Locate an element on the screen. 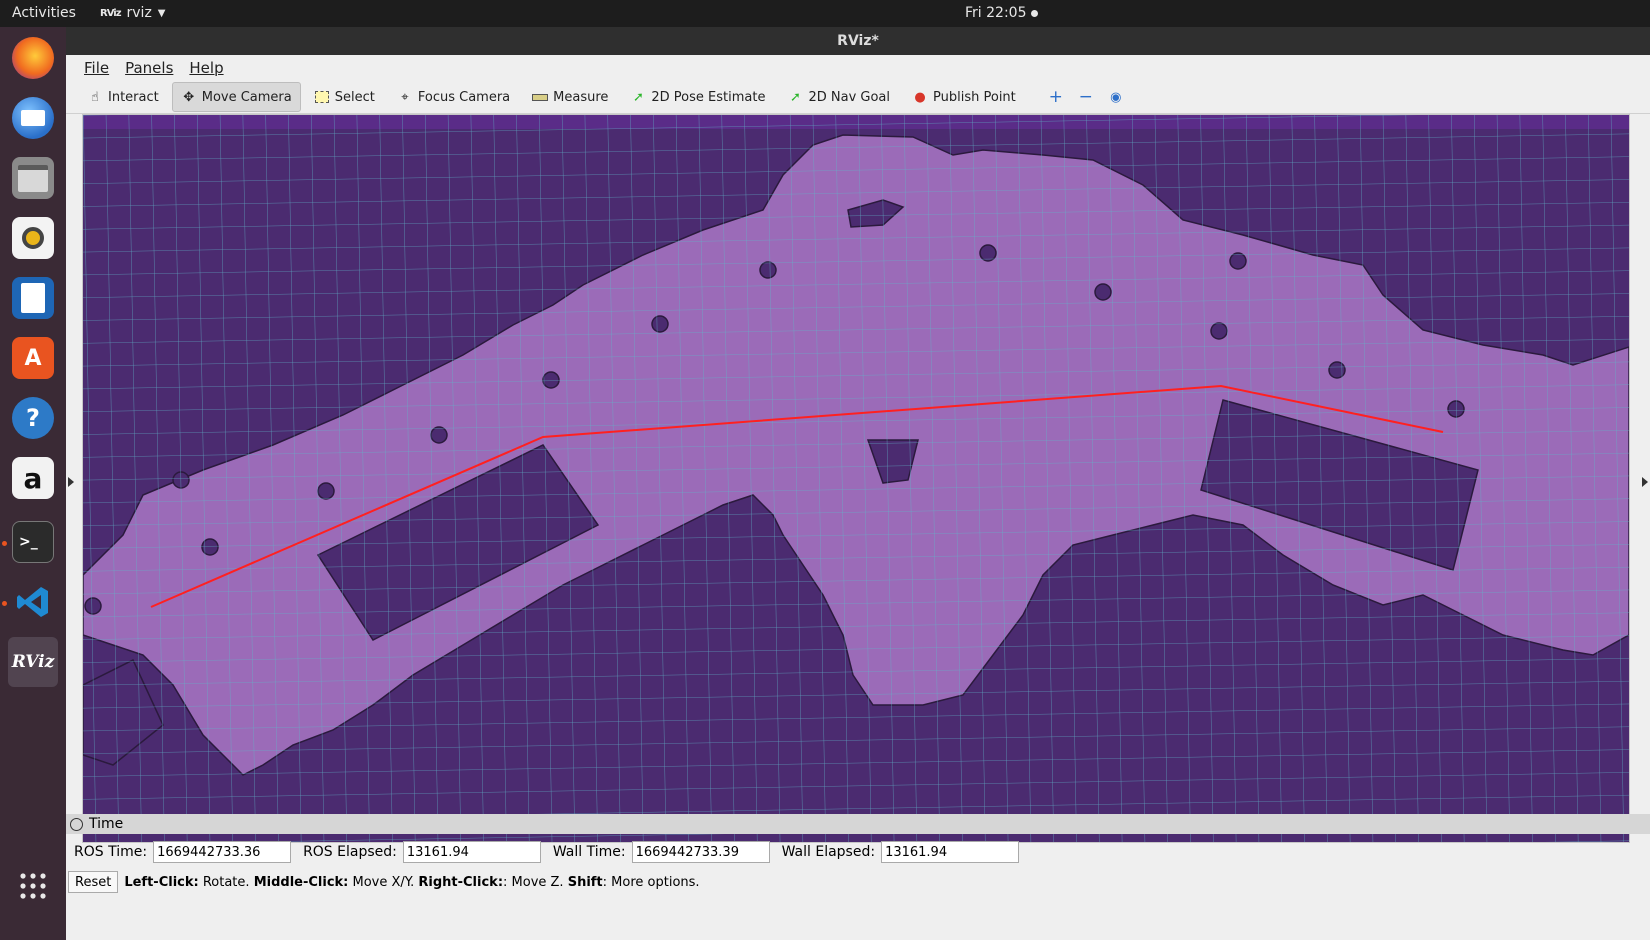 This screenshot has width=1650, height=940. select-box-icon is located at coordinates (322, 97).